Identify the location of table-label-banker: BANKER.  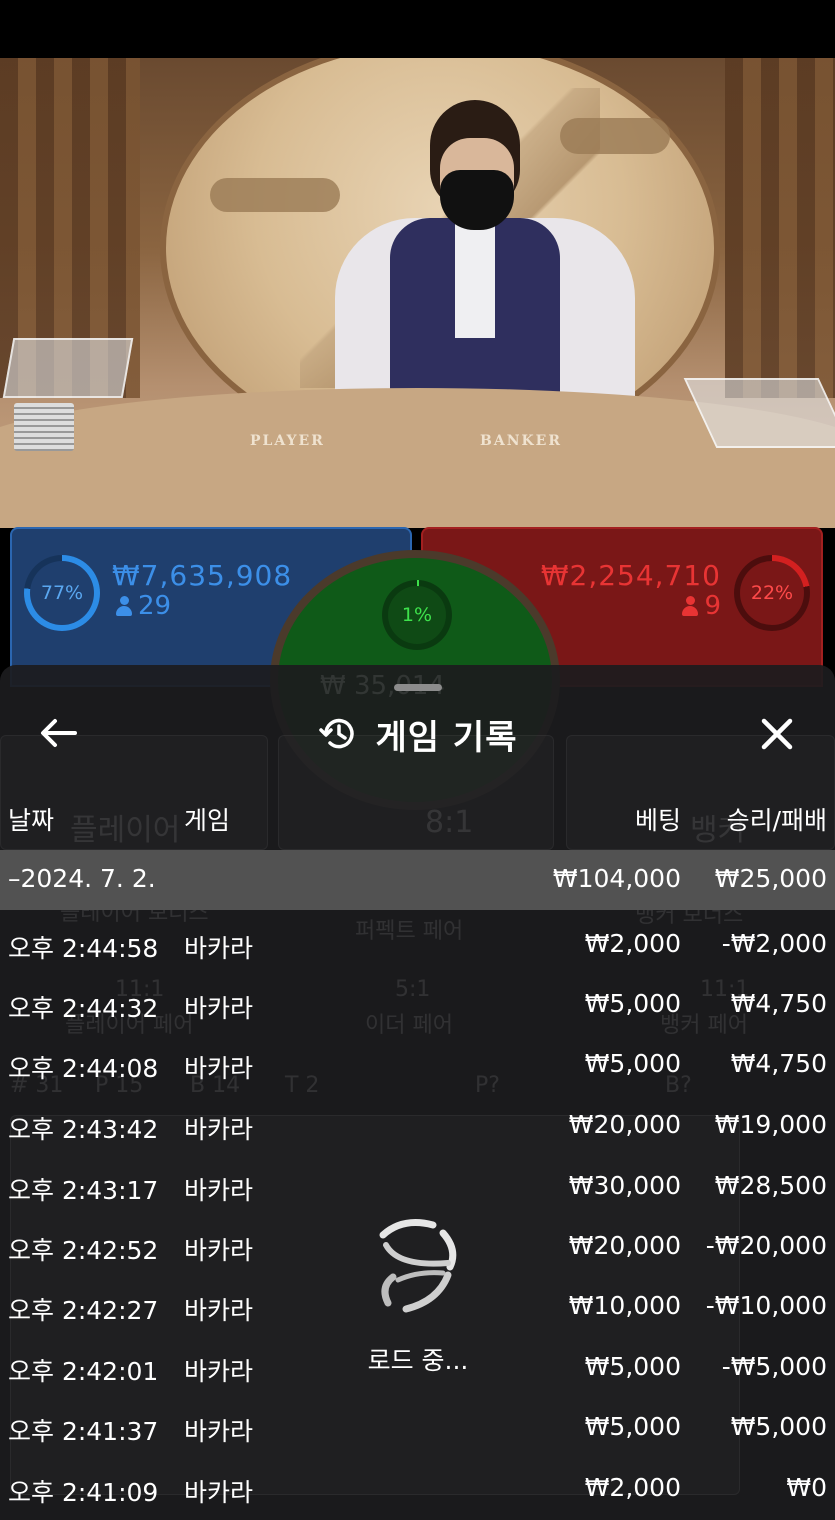
(521, 441).